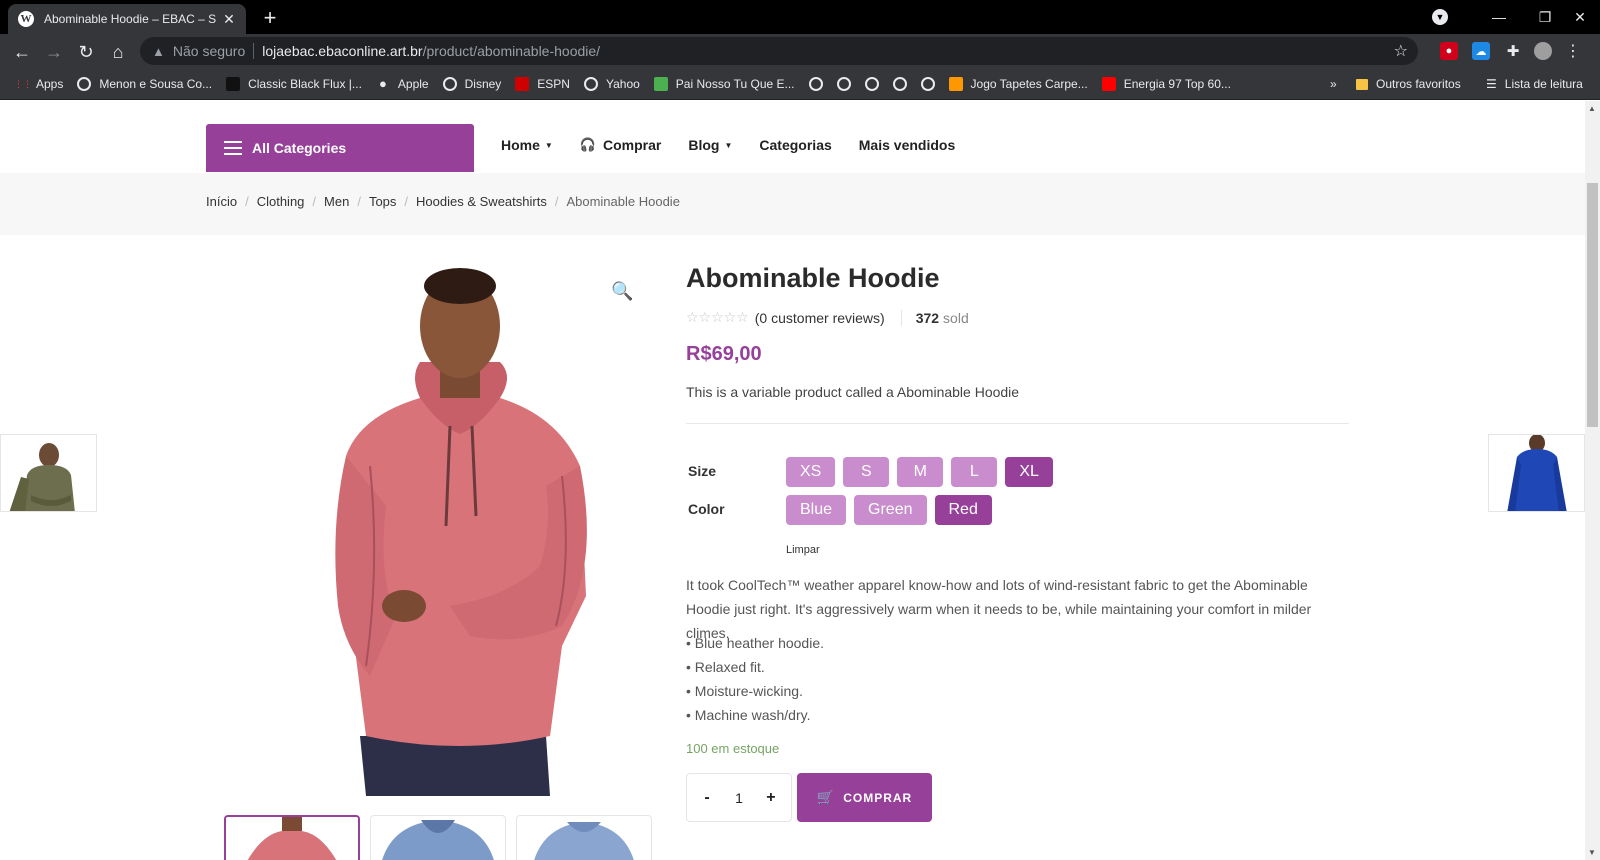 This screenshot has height=860, width=1600. Describe the element at coordinates (402, 83) in the screenshot. I see `bookmark-item: ● Apple` at that location.